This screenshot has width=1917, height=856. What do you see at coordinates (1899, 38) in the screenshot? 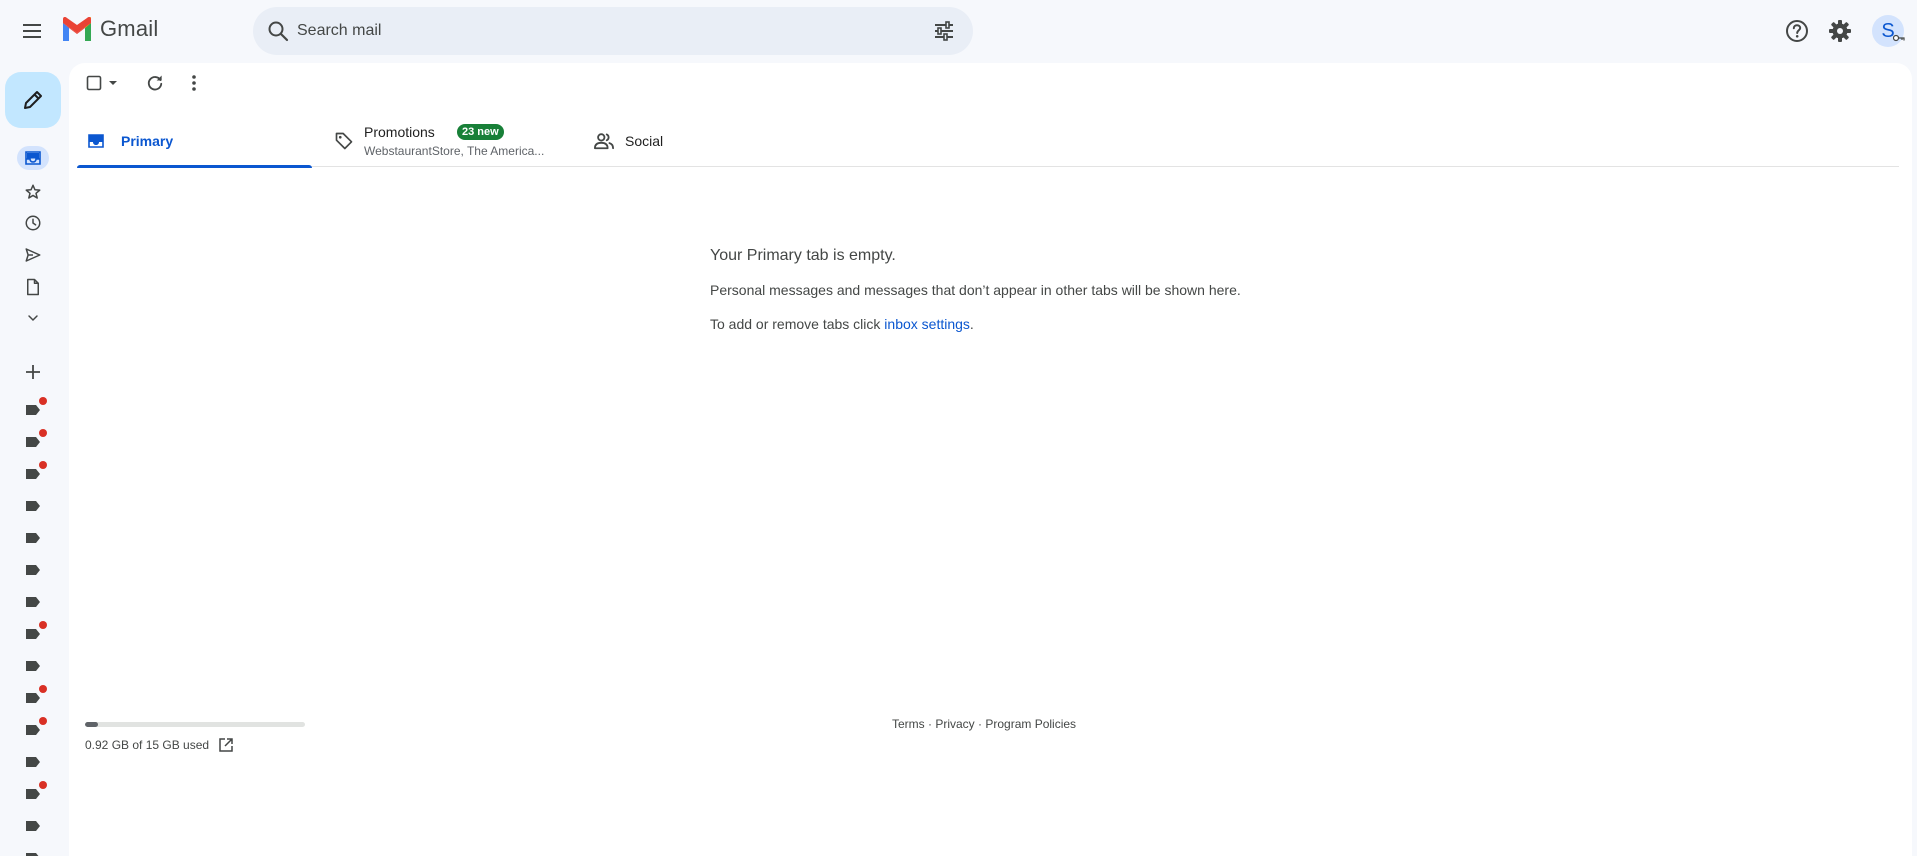
I see `key-icon` at bounding box center [1899, 38].